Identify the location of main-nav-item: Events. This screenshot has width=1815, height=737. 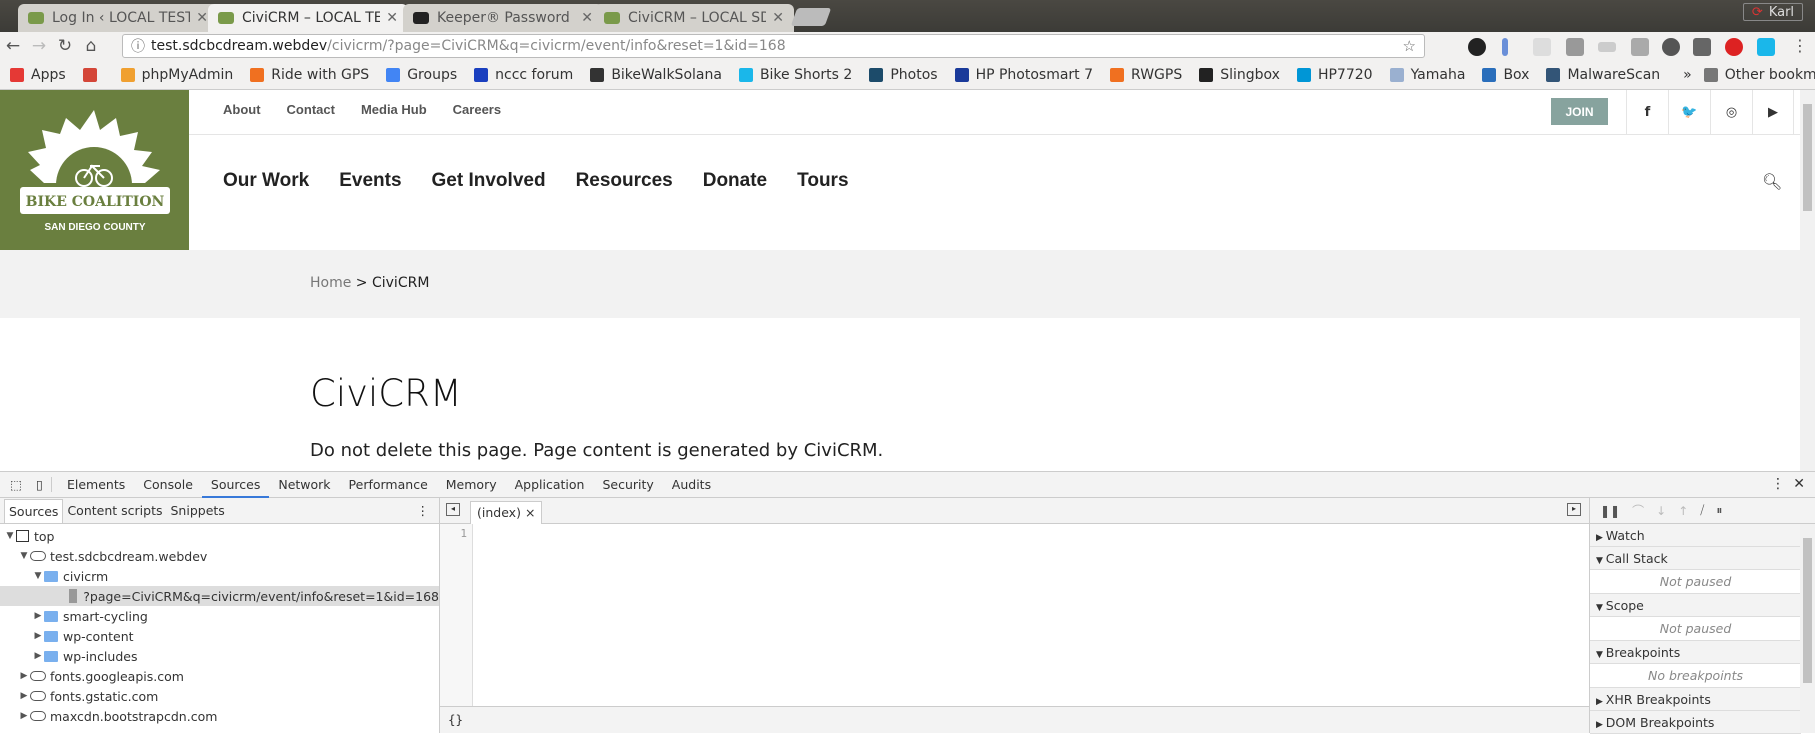
(370, 181).